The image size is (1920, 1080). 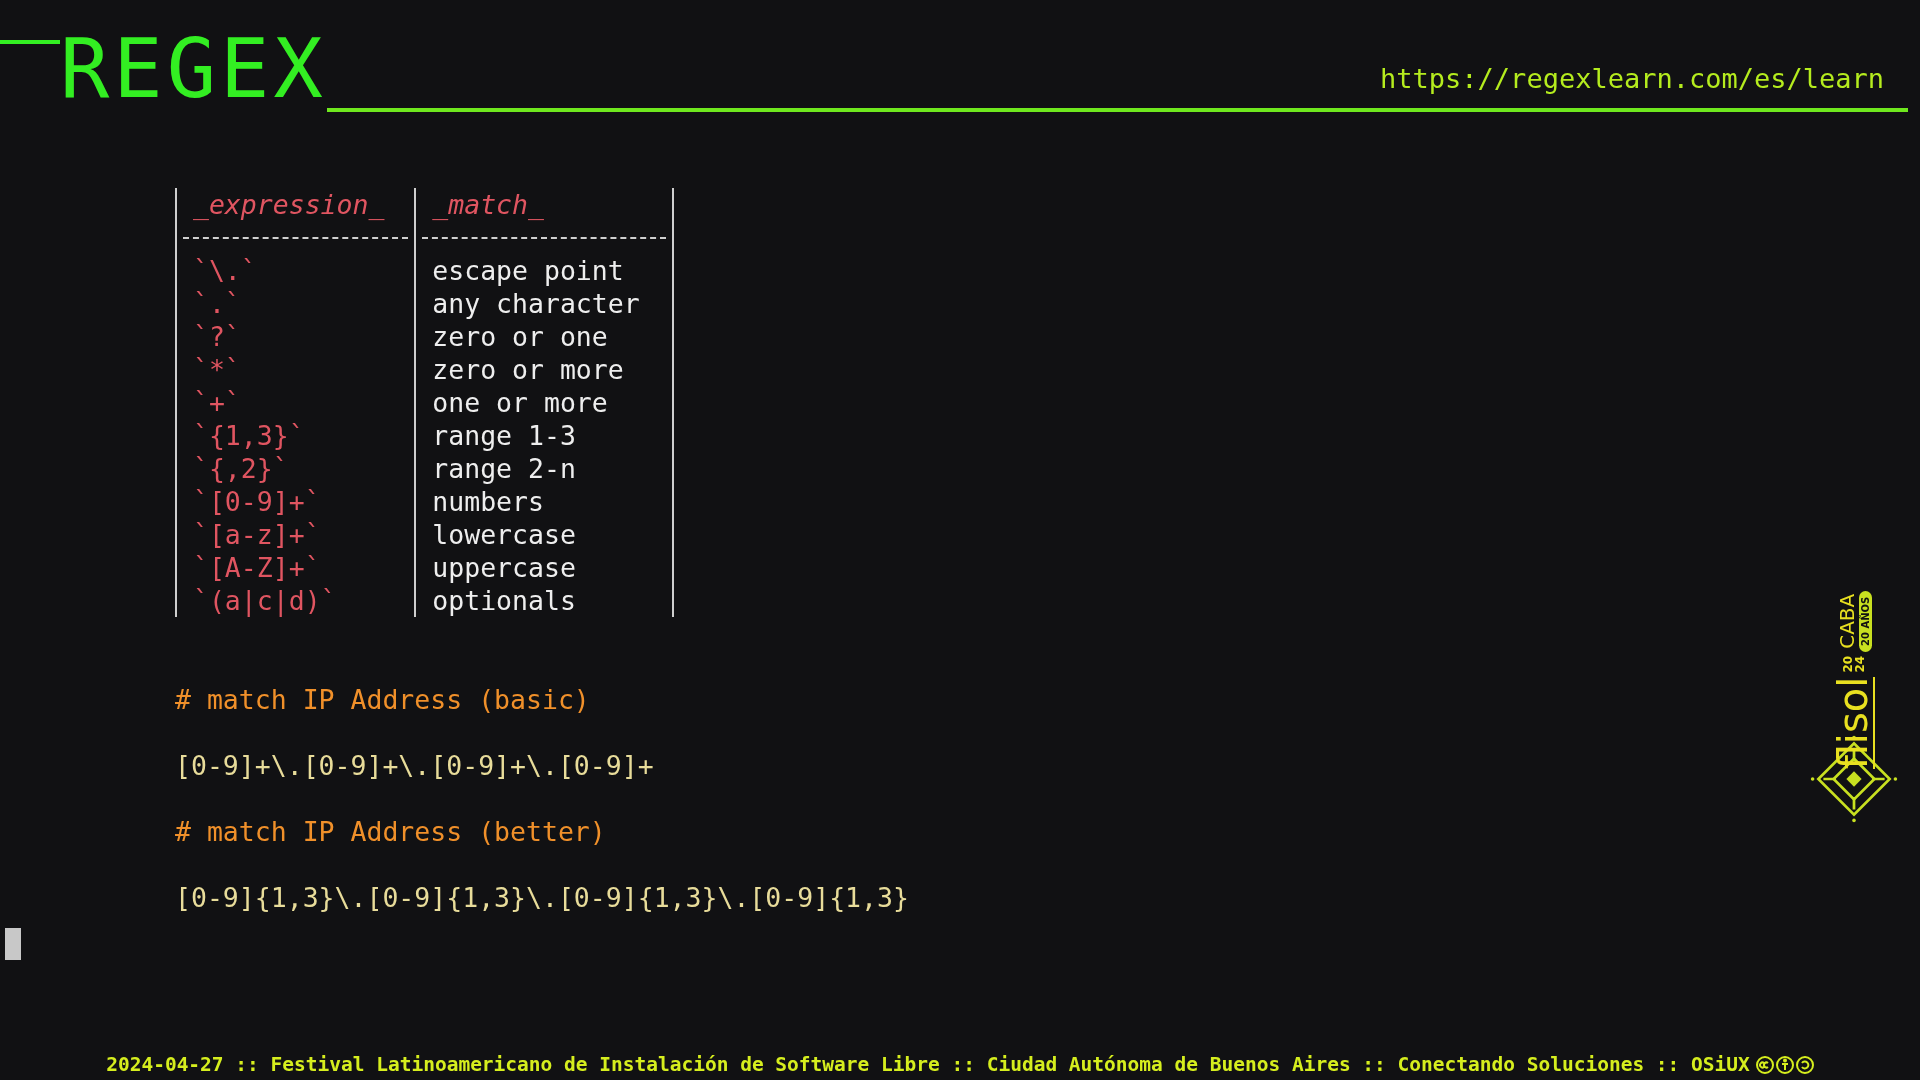 I want to click on city-text: CABA, so click(x=1846, y=621).